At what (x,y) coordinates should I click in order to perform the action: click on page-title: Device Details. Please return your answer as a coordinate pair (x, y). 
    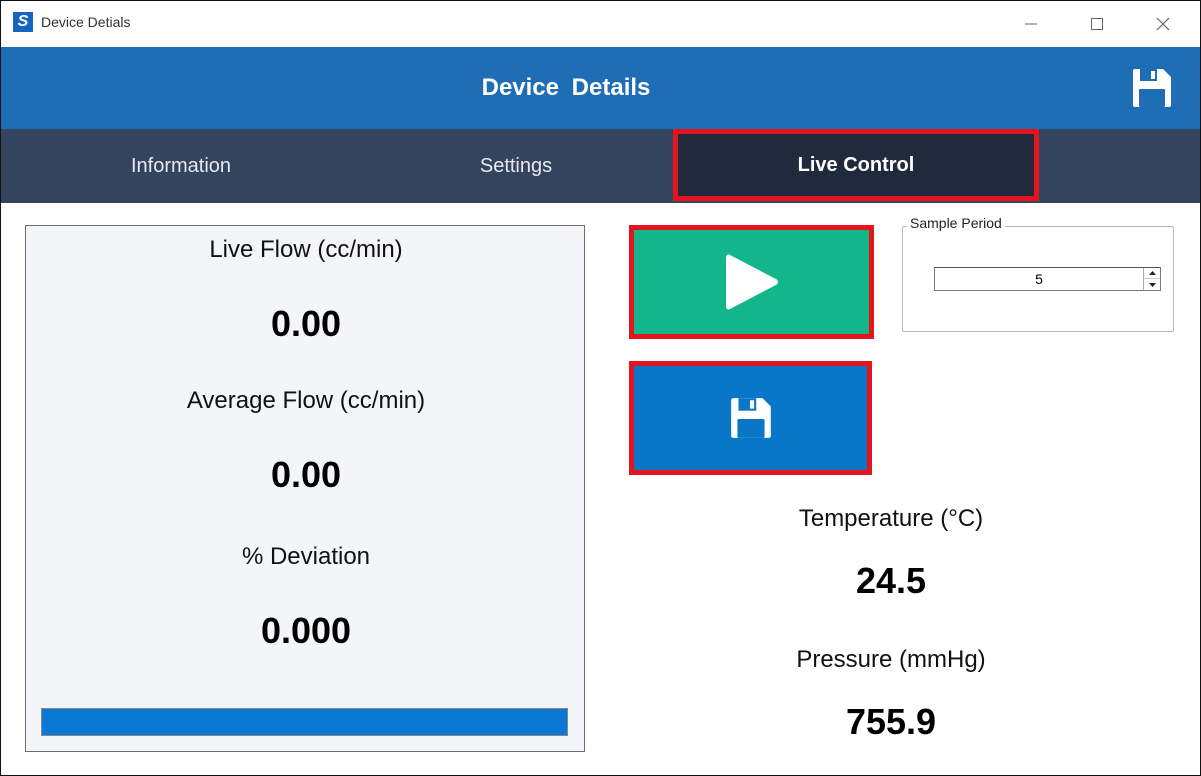
    Looking at the image, I should click on (566, 87).